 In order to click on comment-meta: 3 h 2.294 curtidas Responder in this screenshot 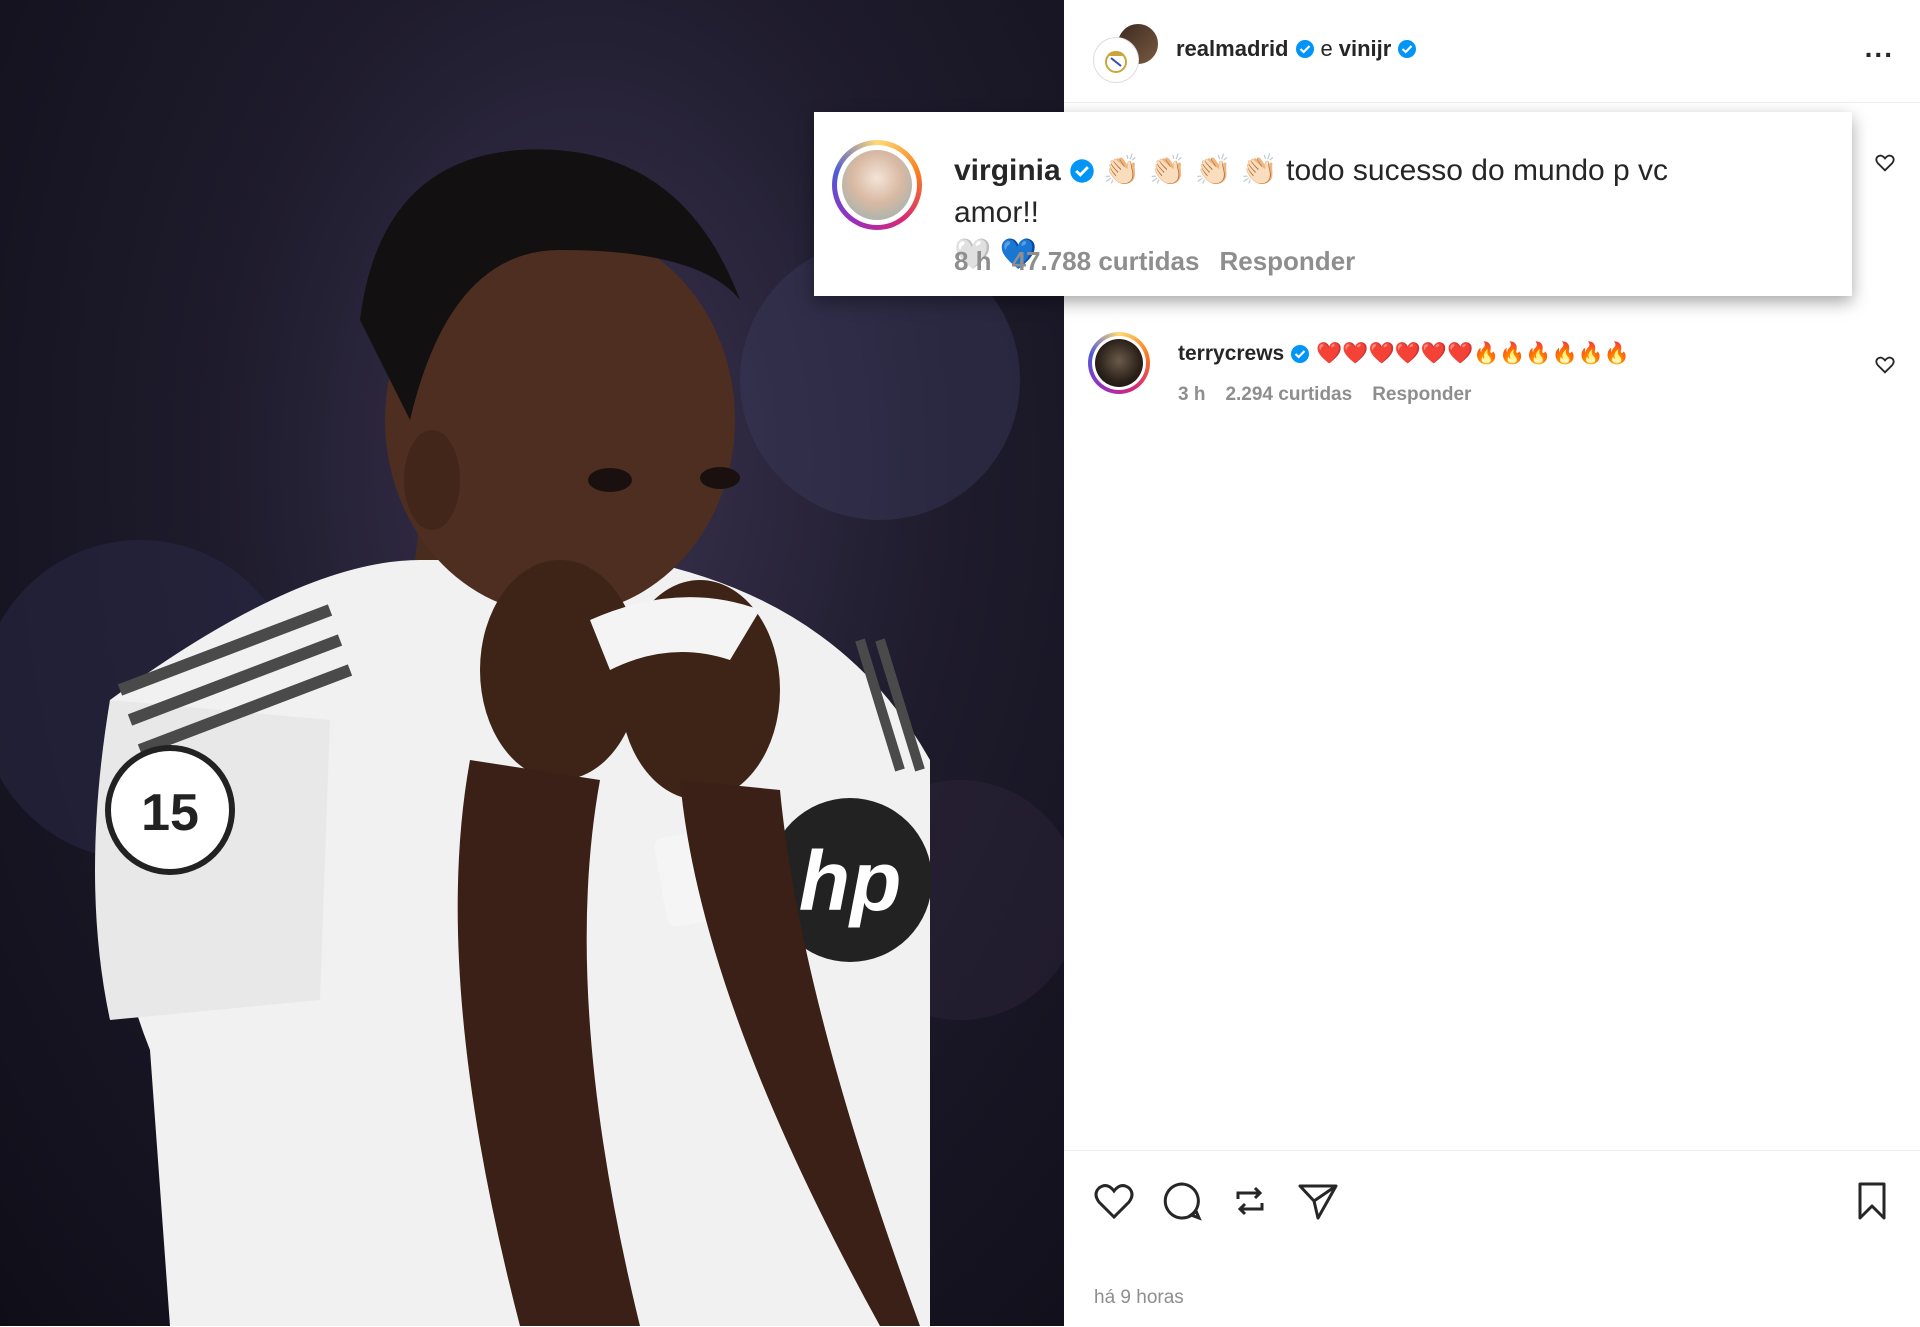, I will do `click(1324, 395)`.